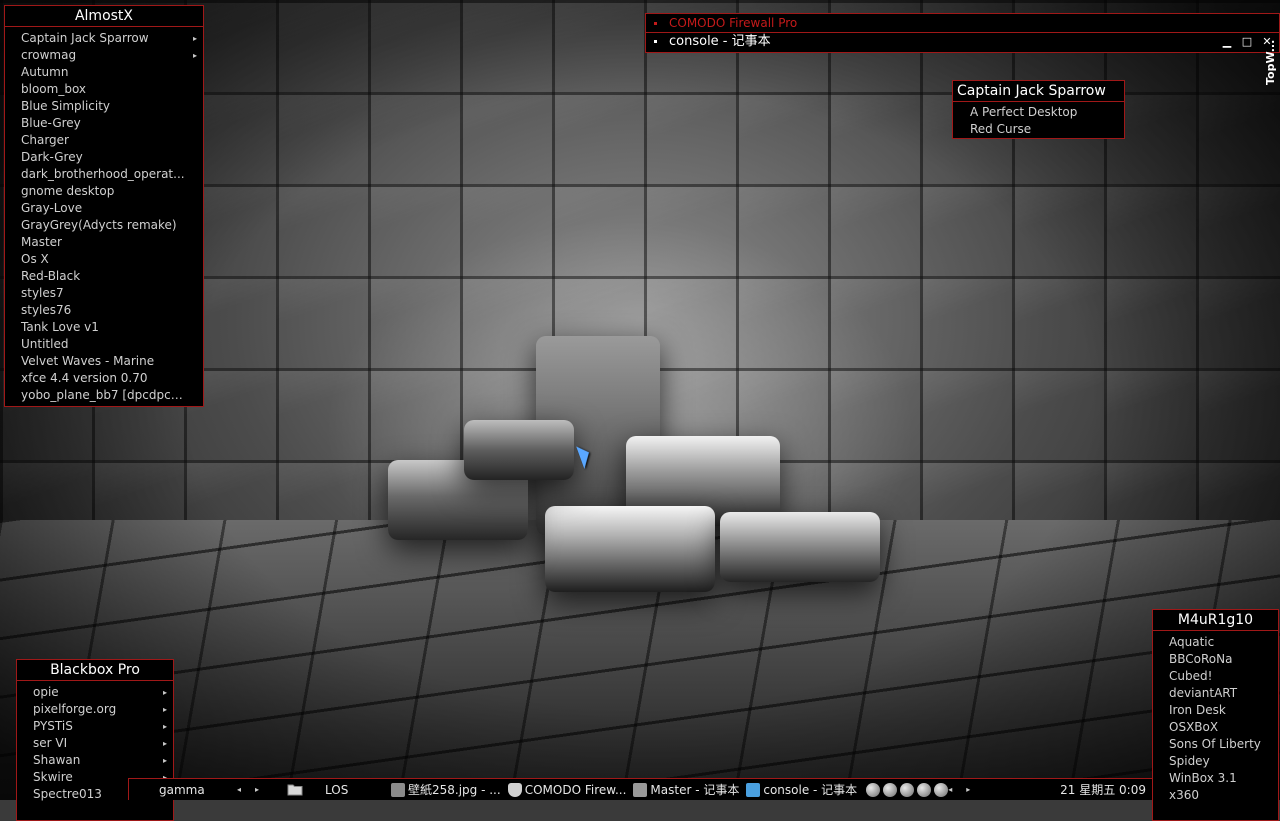 This screenshot has width=1280, height=821. I want to click on menu-item-gray-love: Gray-Love, so click(104, 208).